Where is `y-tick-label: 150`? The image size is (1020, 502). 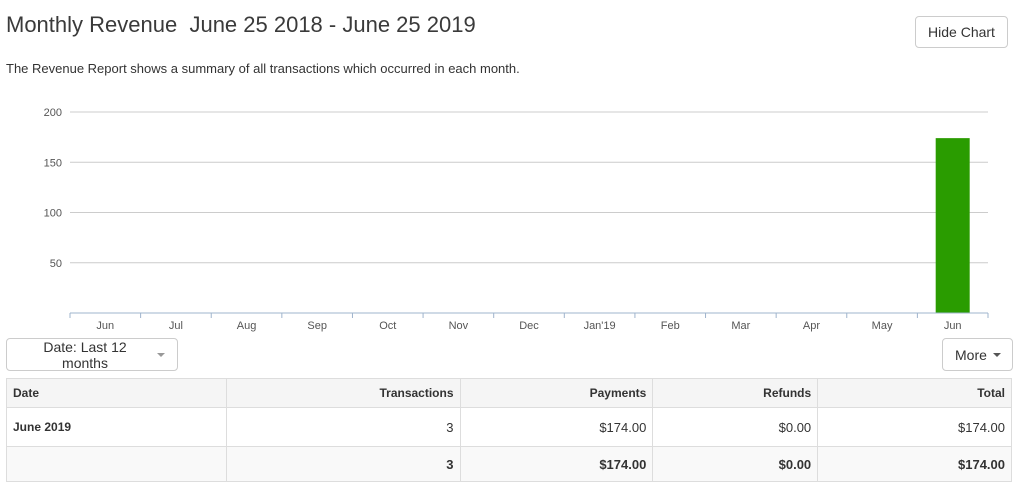
y-tick-label: 150 is located at coordinates (53, 163).